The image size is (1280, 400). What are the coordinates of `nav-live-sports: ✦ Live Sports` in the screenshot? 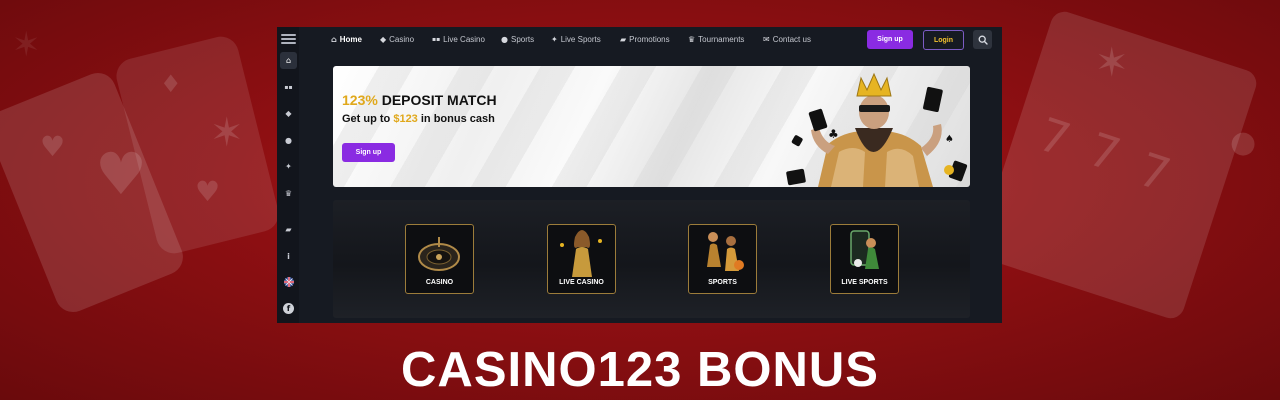 It's located at (576, 39).